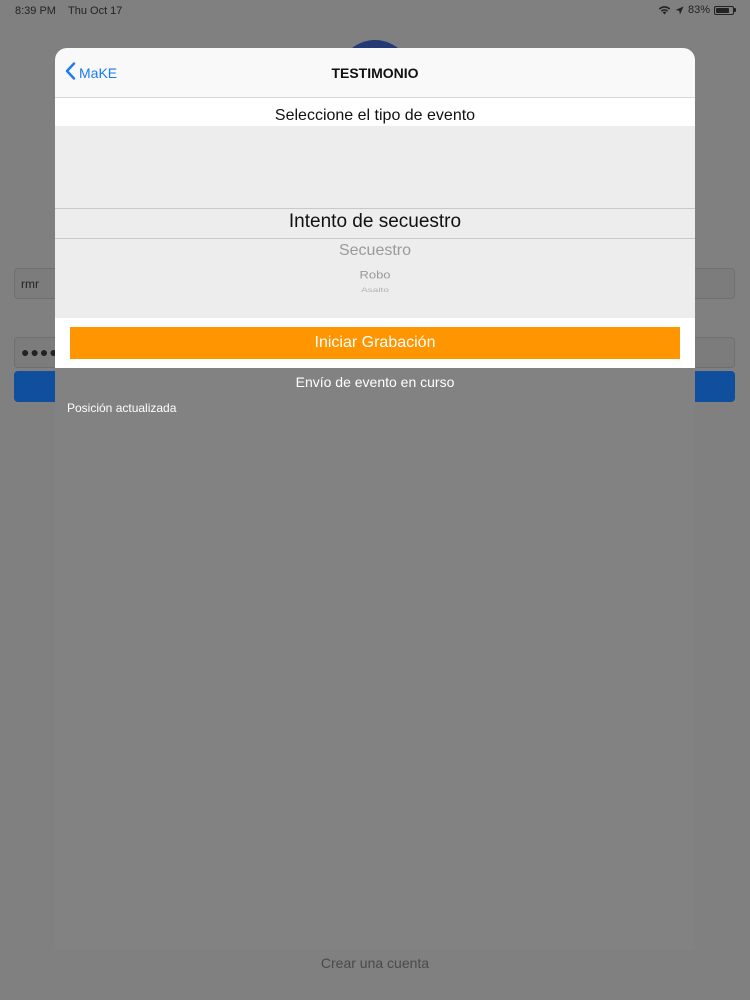  I want to click on battery-icon, so click(725, 10).